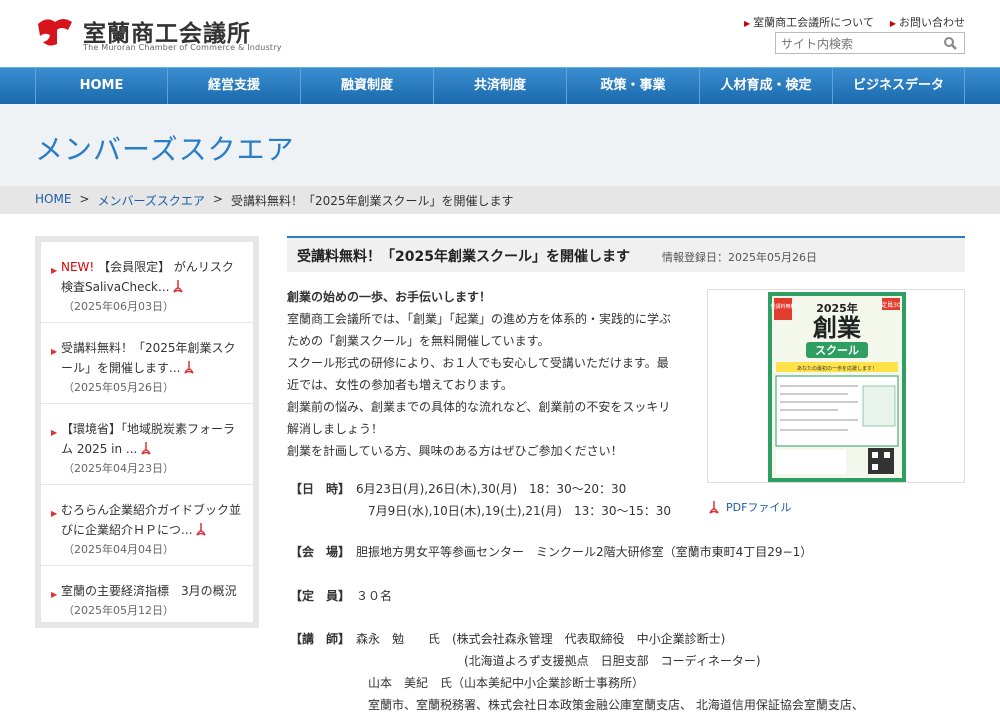 The width and height of the screenshot is (1000, 716). Describe the element at coordinates (632, 86) in the screenshot. I see `nav-policy: 政策・事業` at that location.